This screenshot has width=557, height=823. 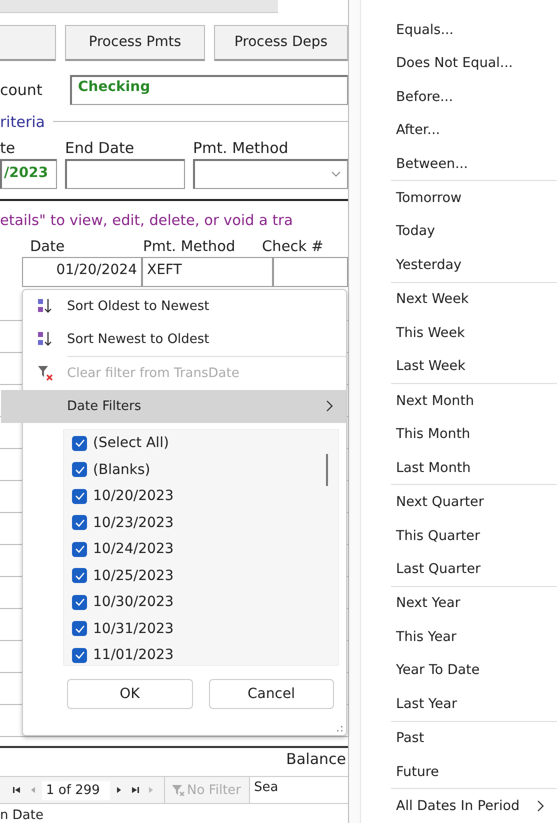 What do you see at coordinates (173, 406) in the screenshot?
I see `menu-item: Date Filters` at bounding box center [173, 406].